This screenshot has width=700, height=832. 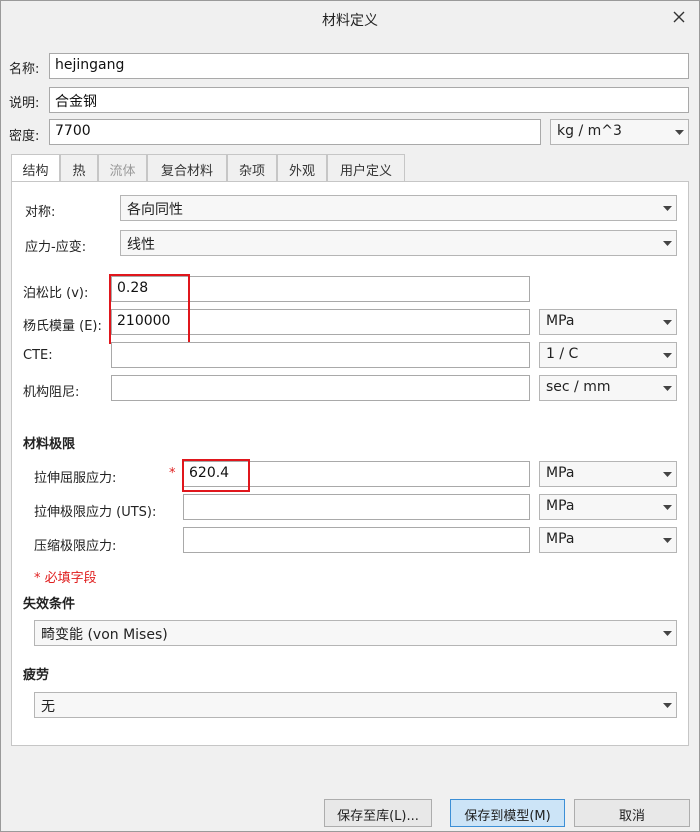 I want to click on stress-strain-select: 线性, so click(x=398, y=243).